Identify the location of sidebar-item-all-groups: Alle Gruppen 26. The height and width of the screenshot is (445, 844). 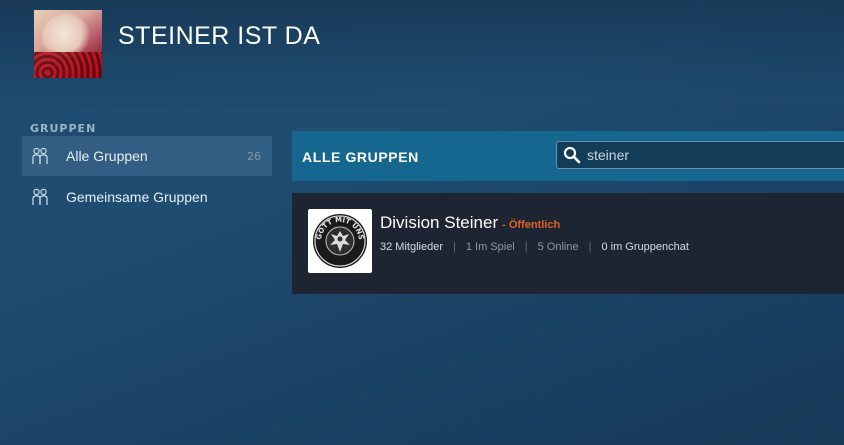
(147, 156).